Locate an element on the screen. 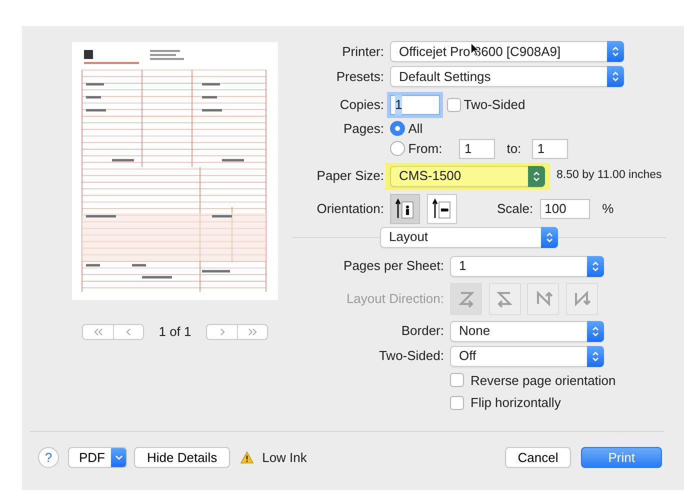  cancel-button: Cancel is located at coordinates (538, 457).